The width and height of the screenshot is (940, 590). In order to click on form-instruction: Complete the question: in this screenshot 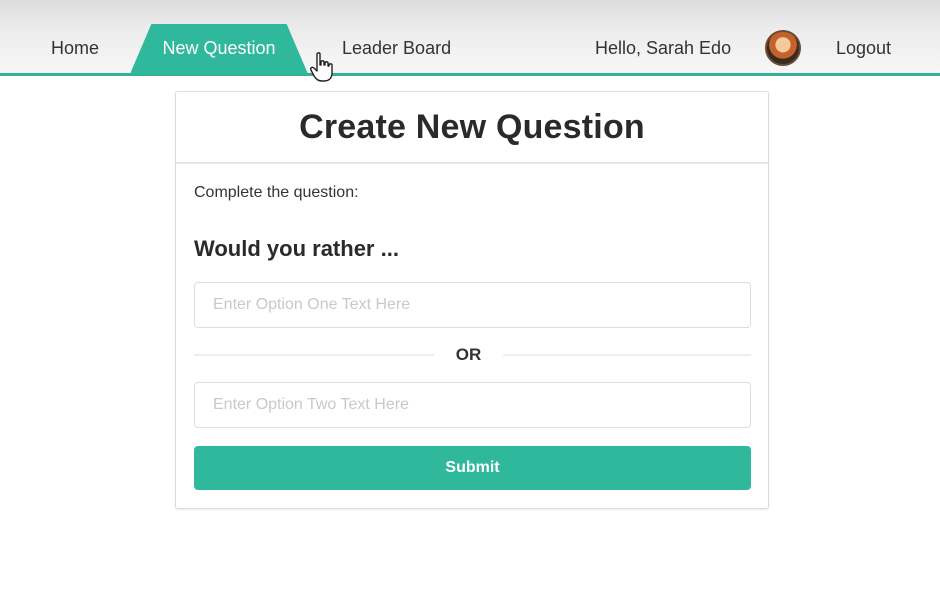, I will do `click(276, 192)`.